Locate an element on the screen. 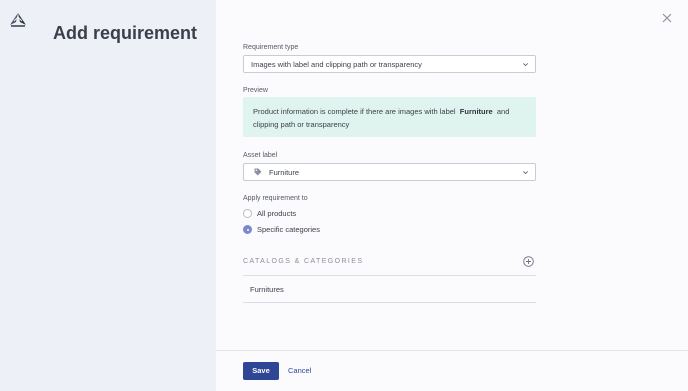 The height and width of the screenshot is (391, 688). requirement-type-label: Requirement type is located at coordinates (271, 47).